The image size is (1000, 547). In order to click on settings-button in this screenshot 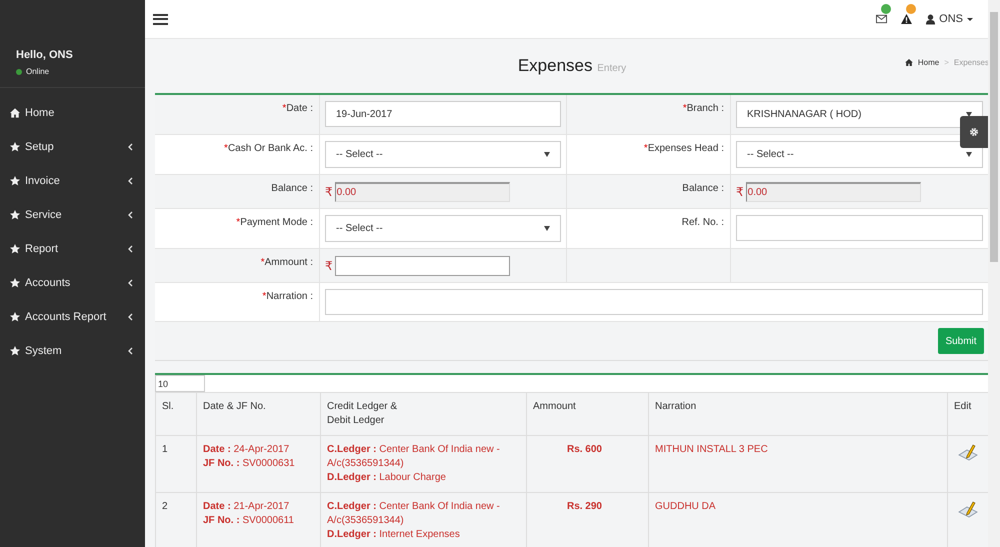, I will do `click(974, 132)`.